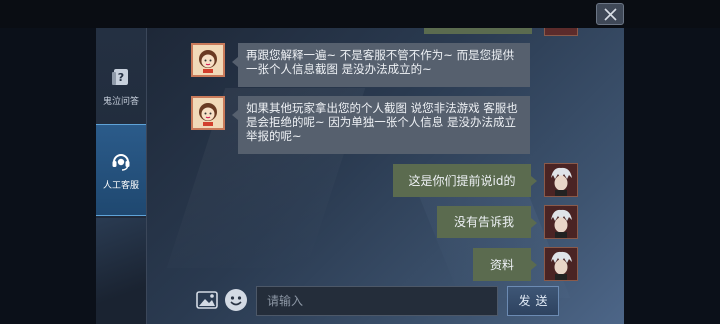 This screenshot has width=720, height=324. Describe the element at coordinates (121, 162) in the screenshot. I see `headset-icon` at that location.